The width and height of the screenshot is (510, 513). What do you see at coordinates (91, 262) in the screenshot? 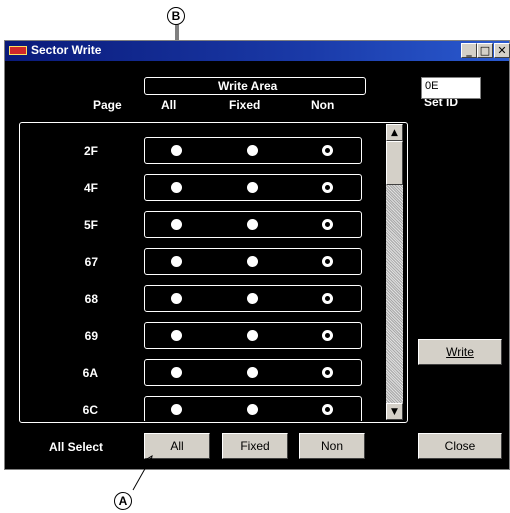
I see `page-row-label: 67` at bounding box center [91, 262].